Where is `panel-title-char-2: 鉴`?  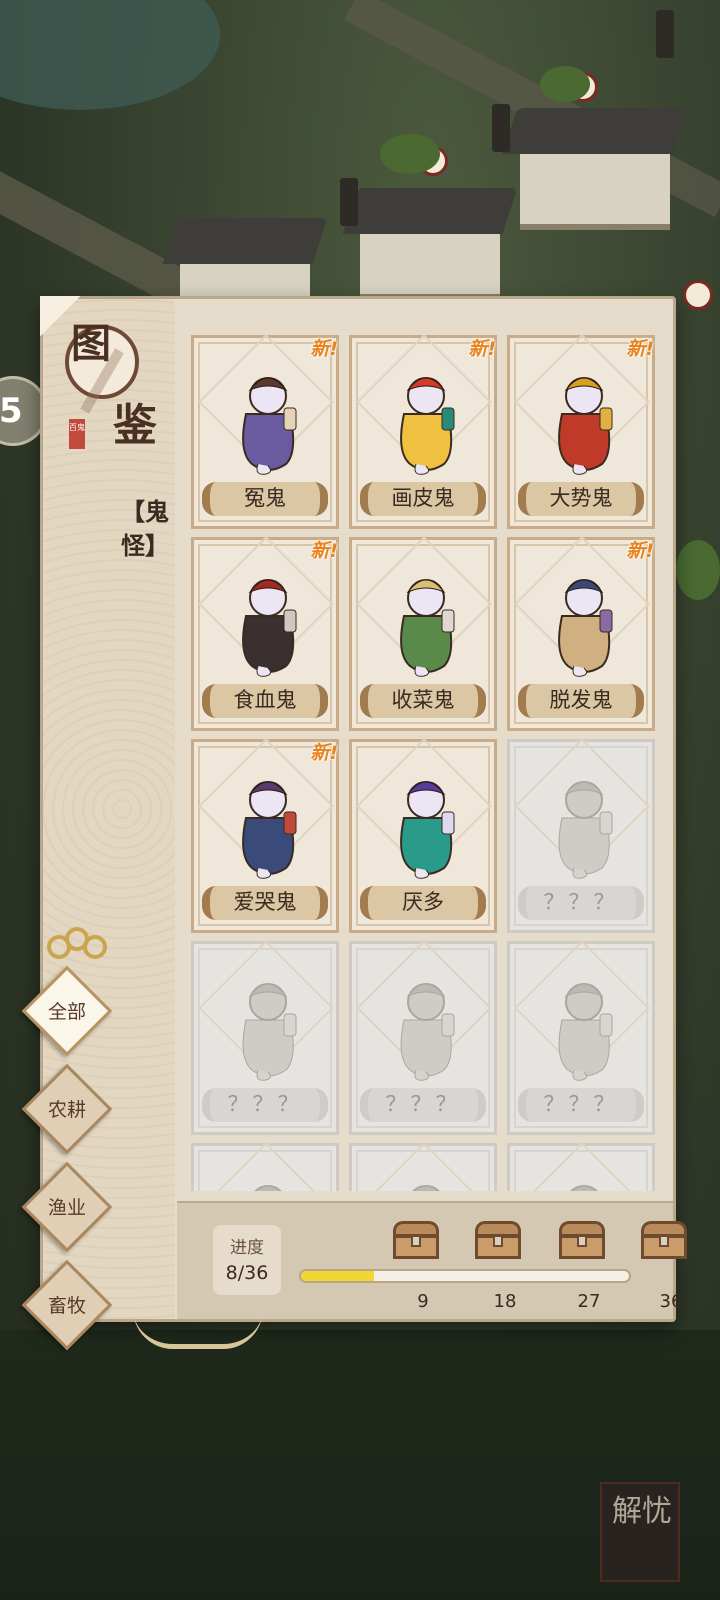 panel-title-char-2: 鉴 is located at coordinates (135, 425).